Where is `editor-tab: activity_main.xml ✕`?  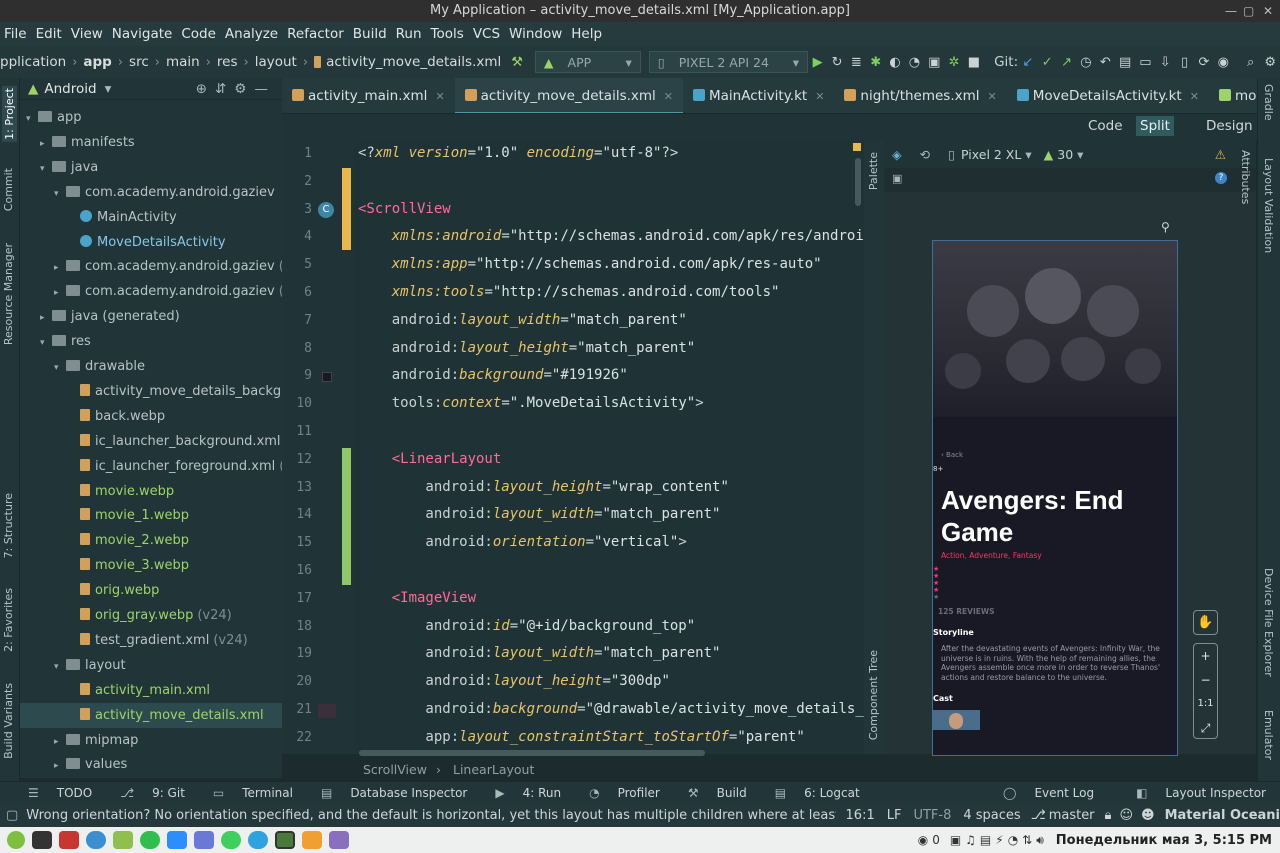
editor-tab: activity_main.xml ✕ is located at coordinates (368, 95).